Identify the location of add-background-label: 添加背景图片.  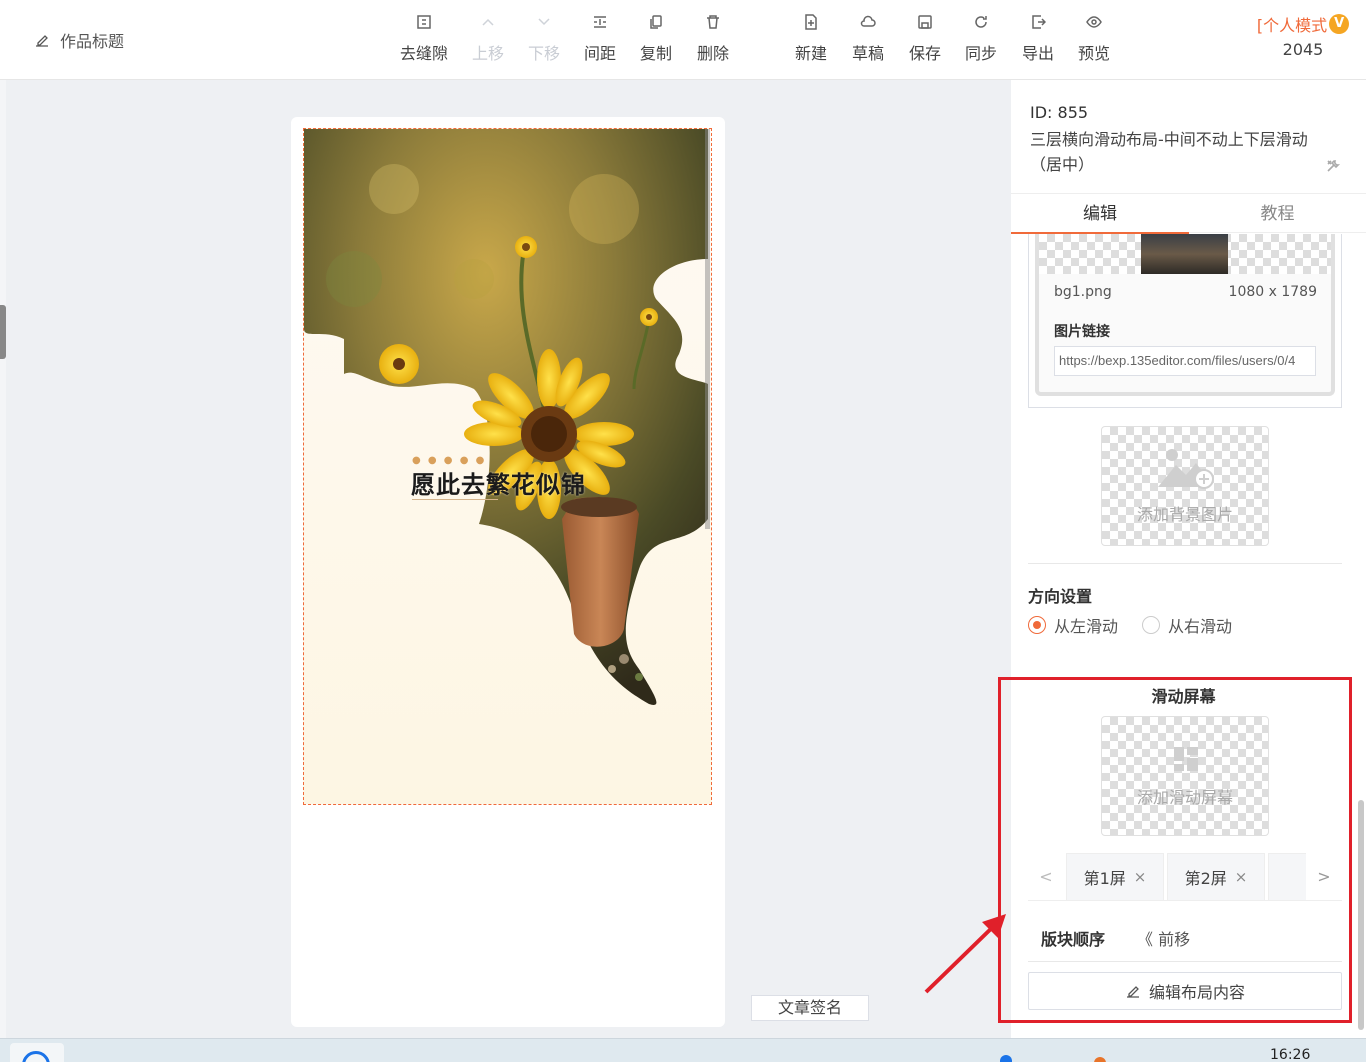
(1184, 514).